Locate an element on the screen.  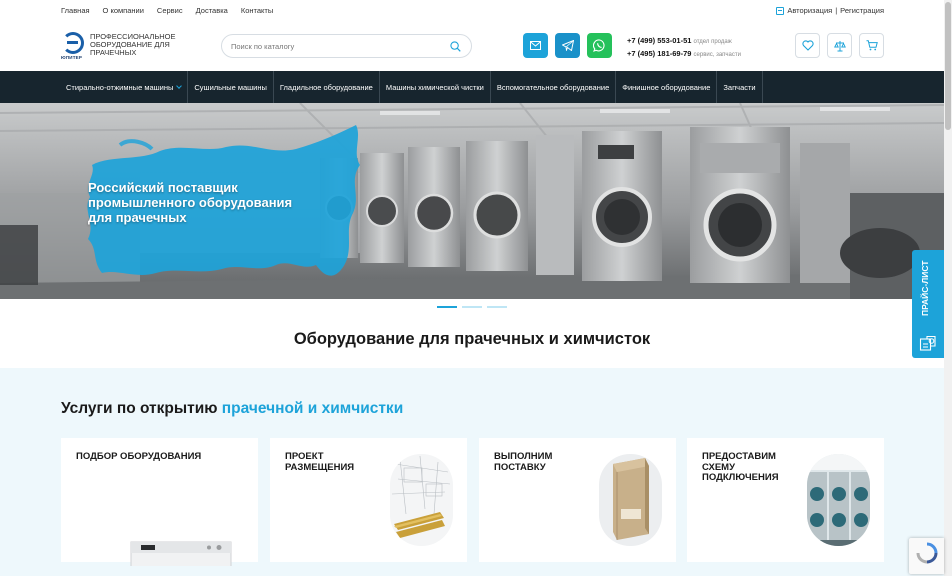
mail-icon is located at coordinates (535, 45).